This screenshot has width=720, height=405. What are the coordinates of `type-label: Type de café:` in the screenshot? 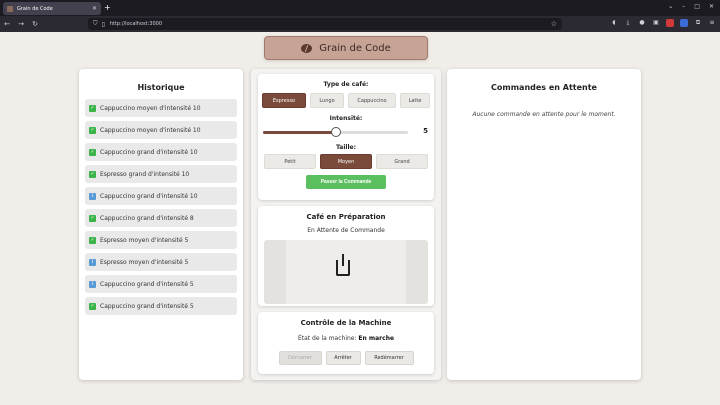 It's located at (346, 84).